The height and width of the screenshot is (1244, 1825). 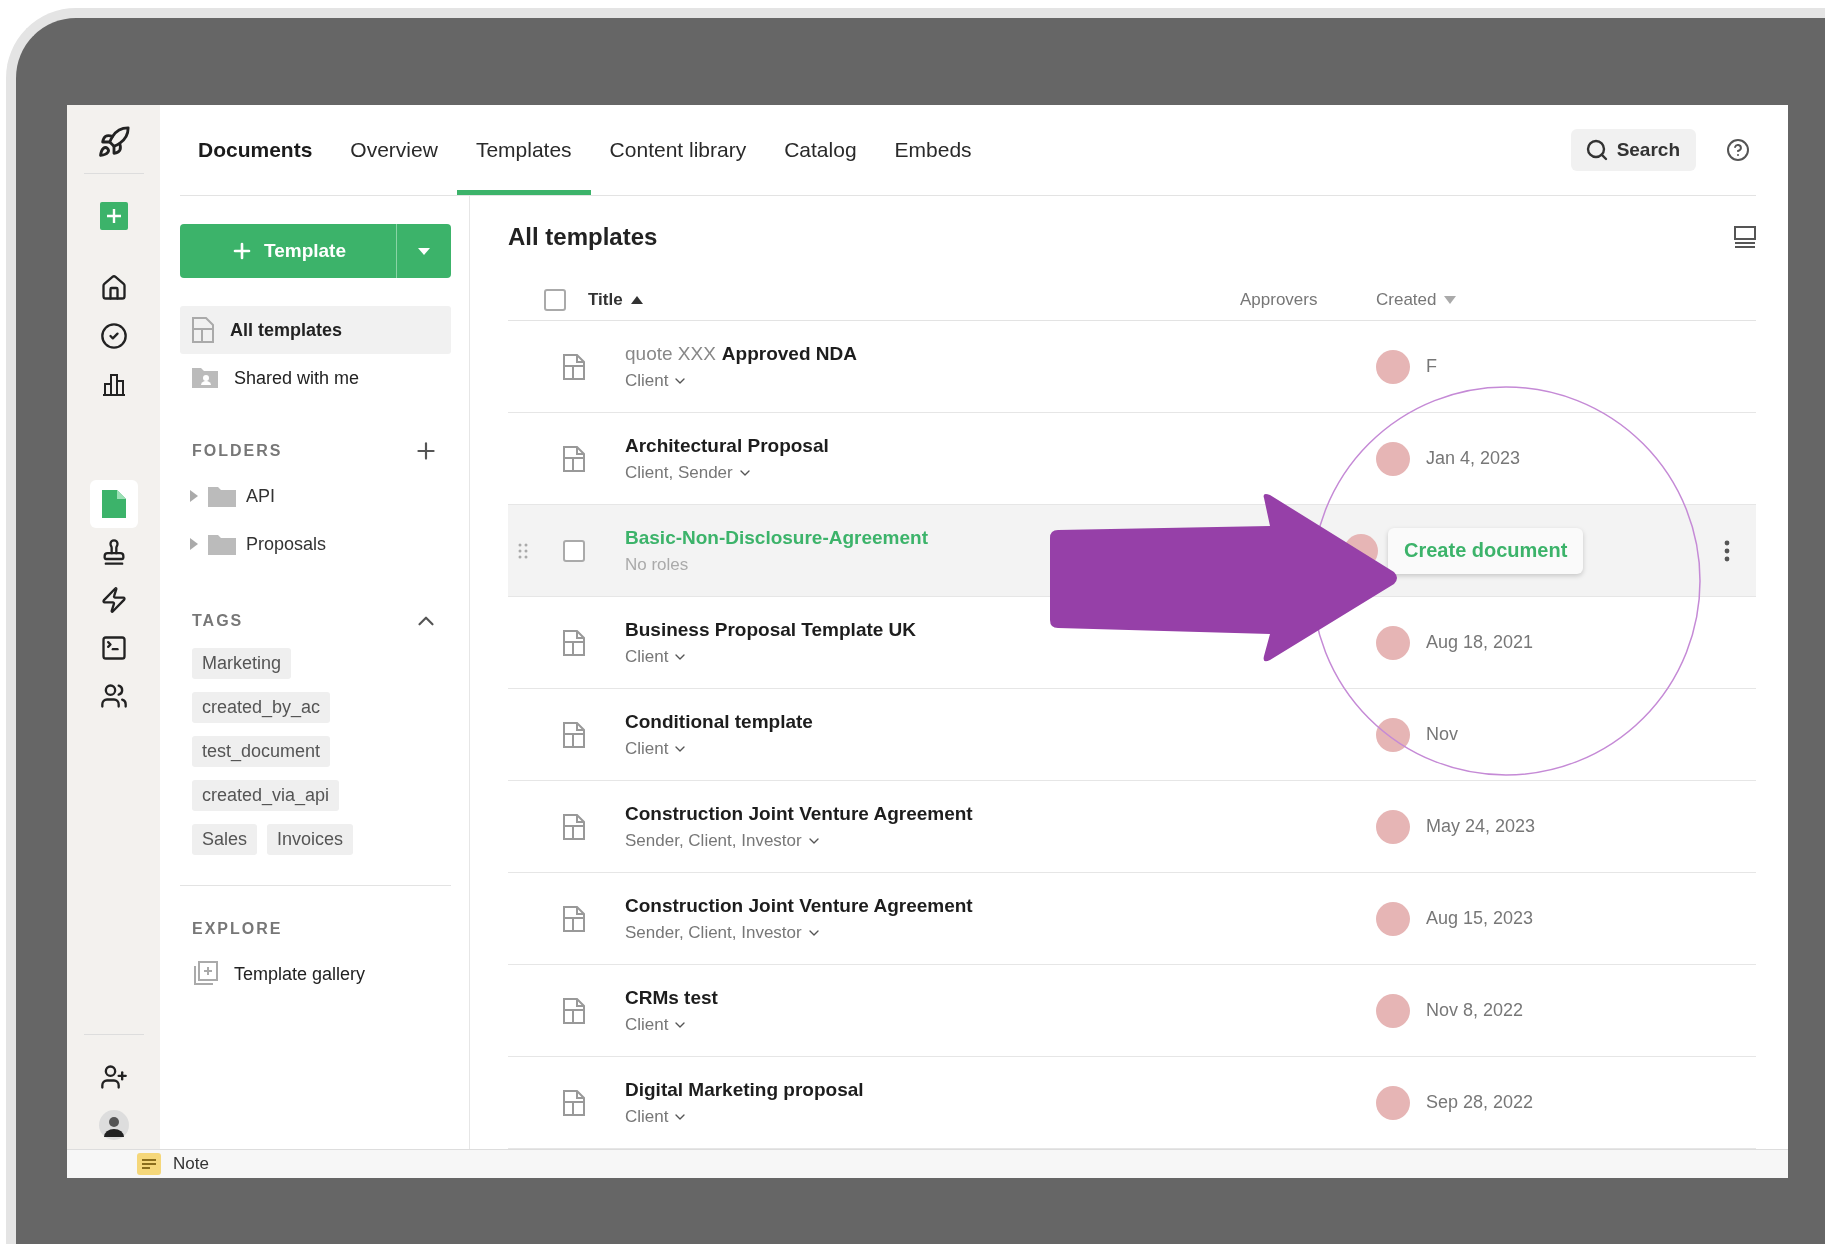 I want to click on add-user-icon, so click(x=113, y=1077).